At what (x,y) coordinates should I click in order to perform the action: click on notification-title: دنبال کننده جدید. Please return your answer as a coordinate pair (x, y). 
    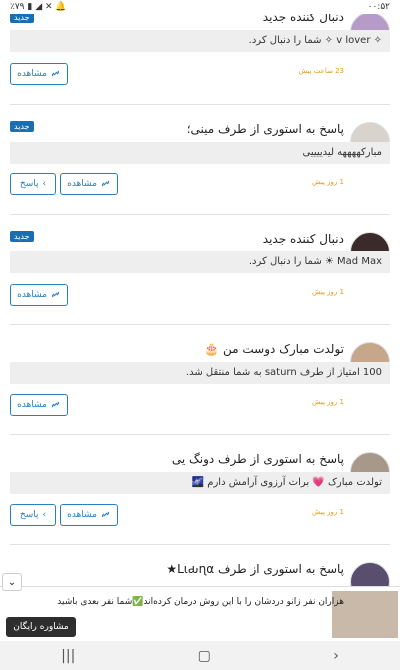
    Looking at the image, I should click on (303, 239).